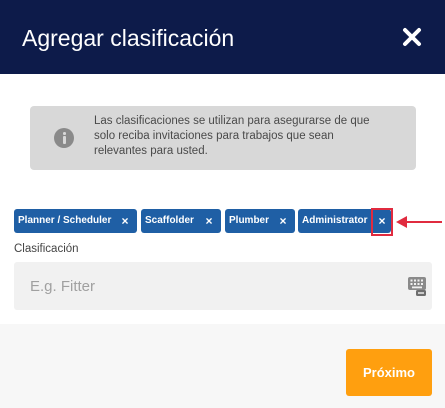 This screenshot has height=408, width=445. I want to click on chip-label: Planner / Scheduler, so click(65, 220).